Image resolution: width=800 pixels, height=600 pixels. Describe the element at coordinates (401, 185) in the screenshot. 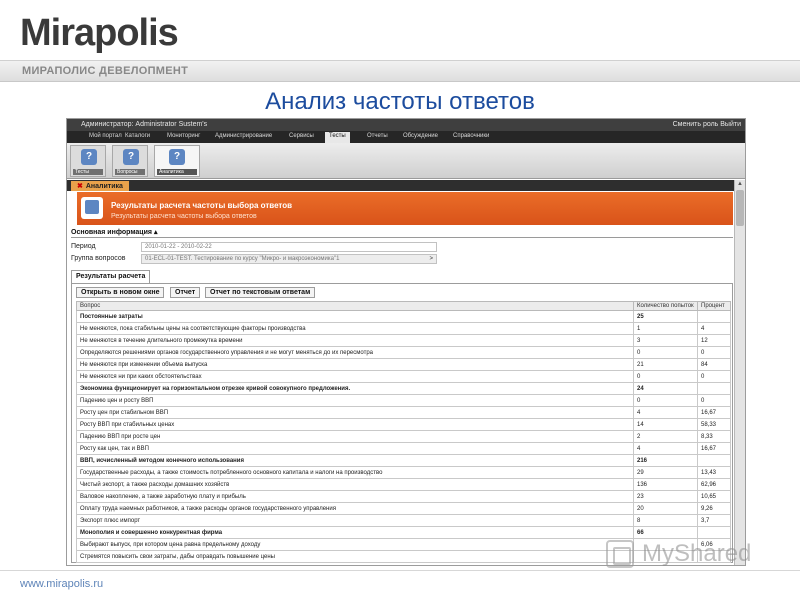

I see `section-tabbar: ✖ Аналитика` at that location.